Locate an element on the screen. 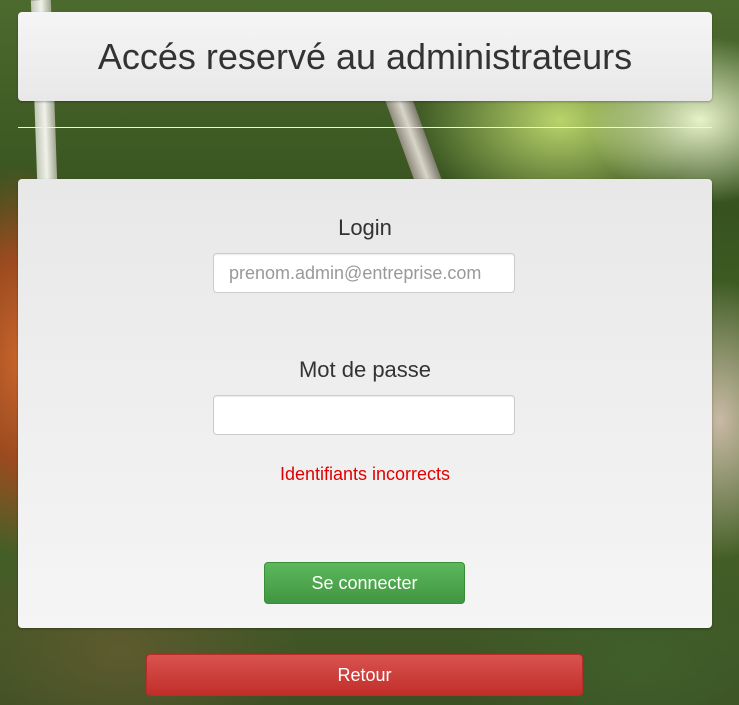  password-label: Mot de passe is located at coordinates (365, 369).